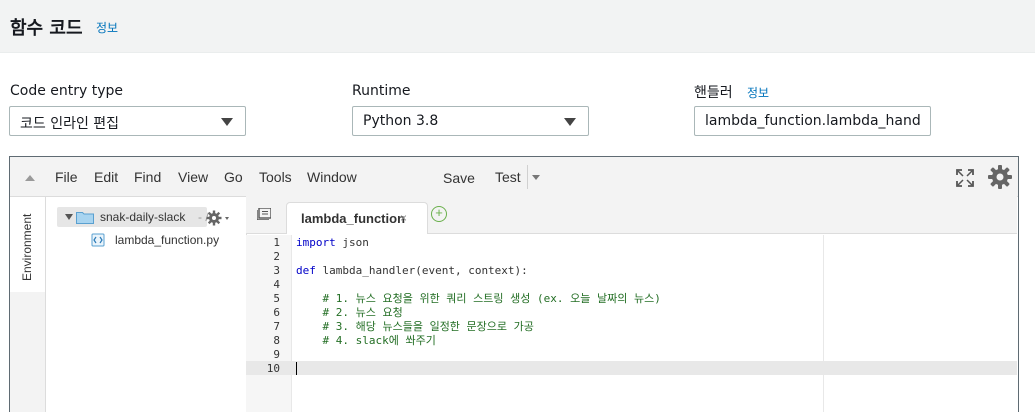 This screenshot has width=1035, height=412. I want to click on close-icon: ×, so click(403, 218).